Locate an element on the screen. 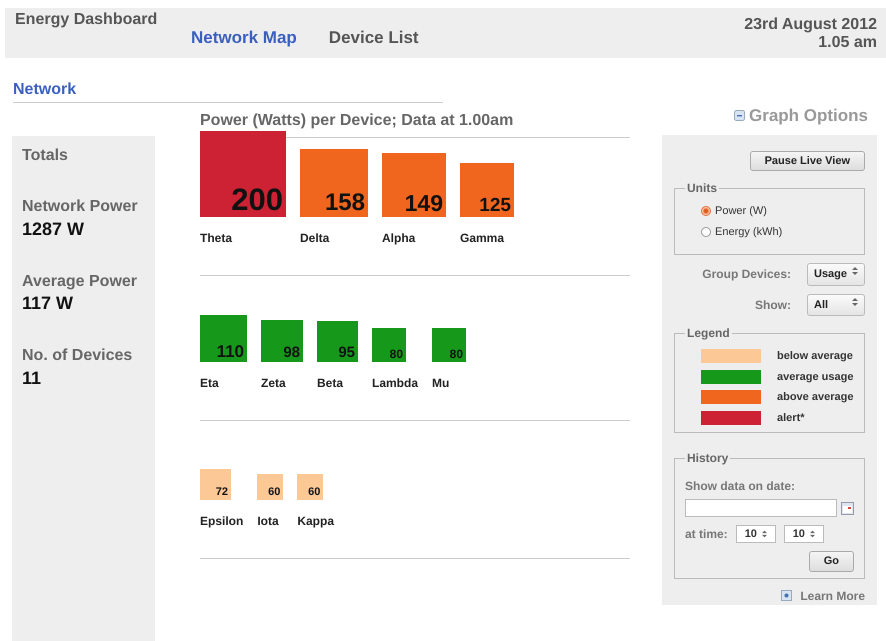 This screenshot has width=886, height=641. device-name: Epsilon is located at coordinates (222, 521).